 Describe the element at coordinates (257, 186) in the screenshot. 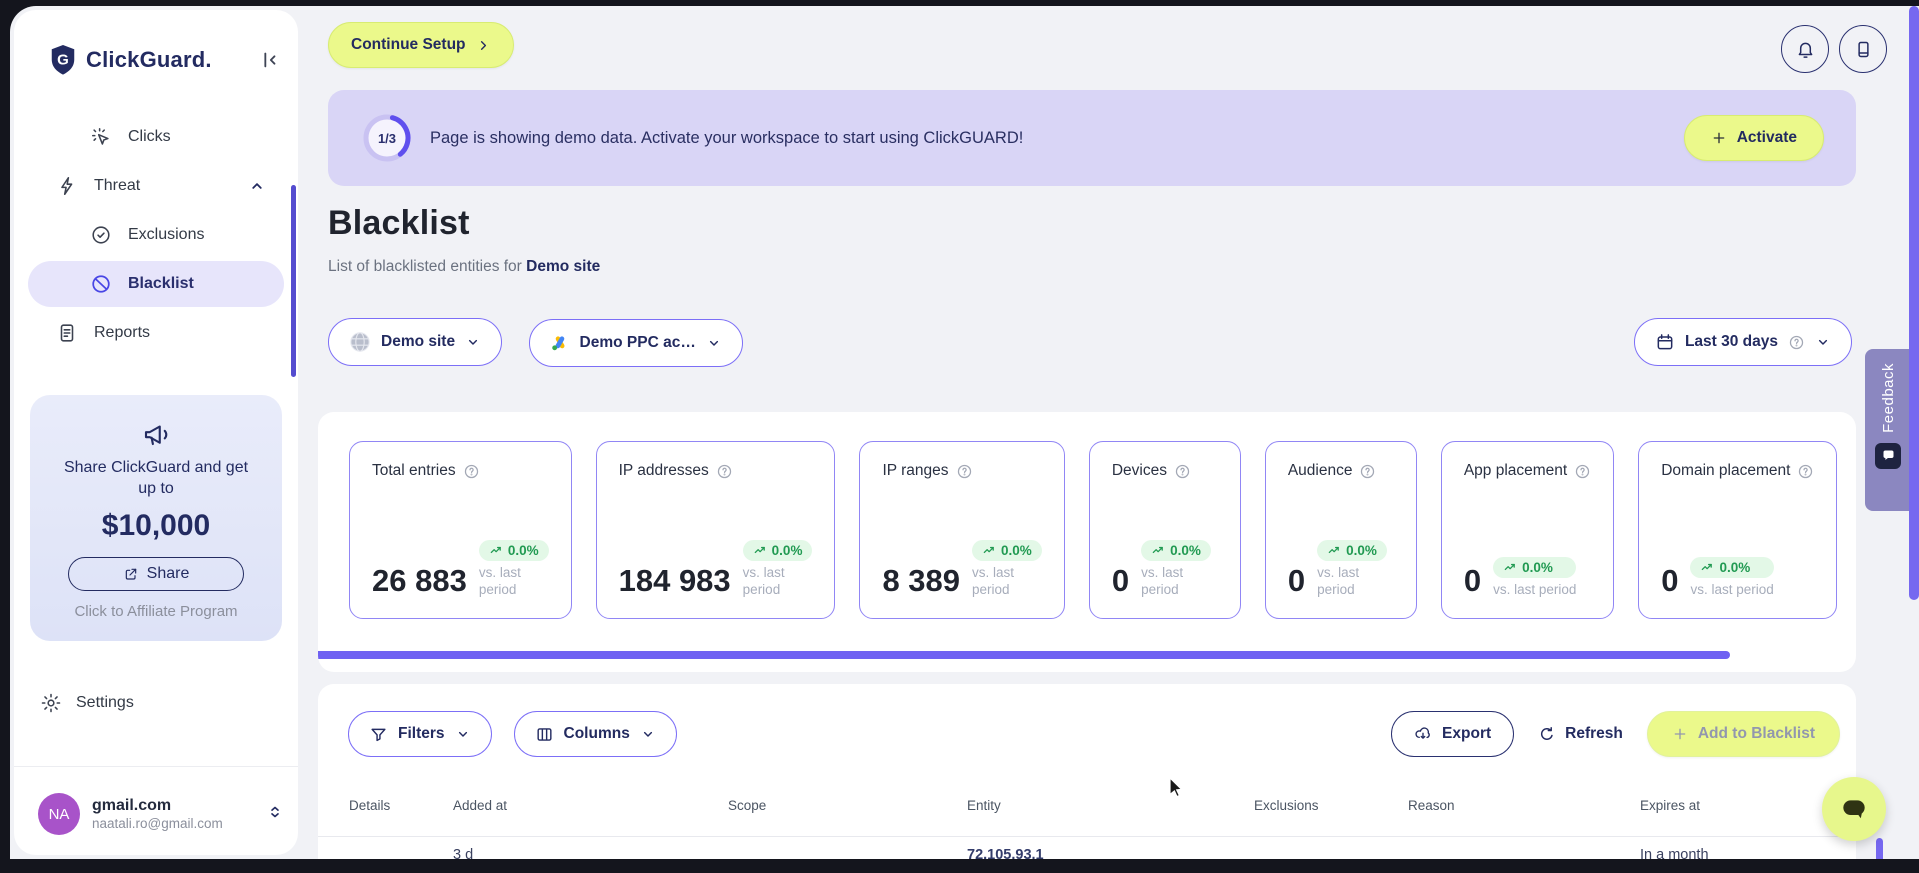

I see `chevron-up-icon` at that location.